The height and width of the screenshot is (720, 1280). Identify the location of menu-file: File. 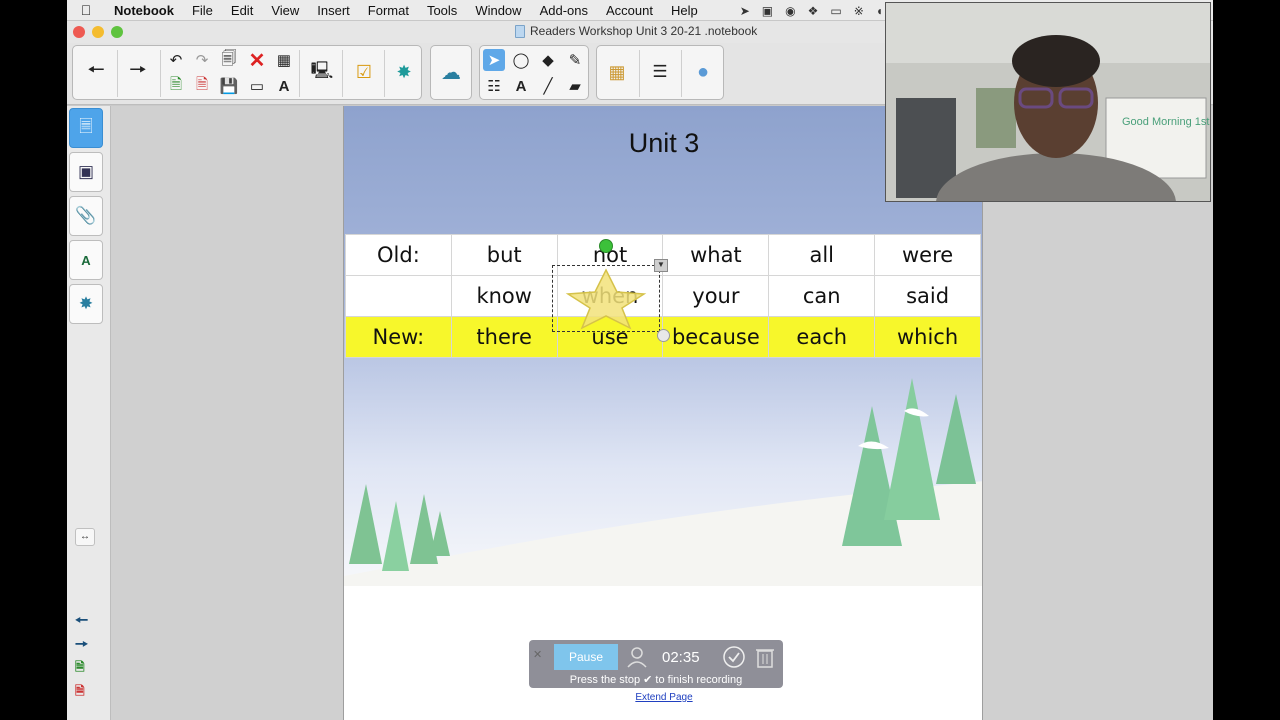
(202, 10).